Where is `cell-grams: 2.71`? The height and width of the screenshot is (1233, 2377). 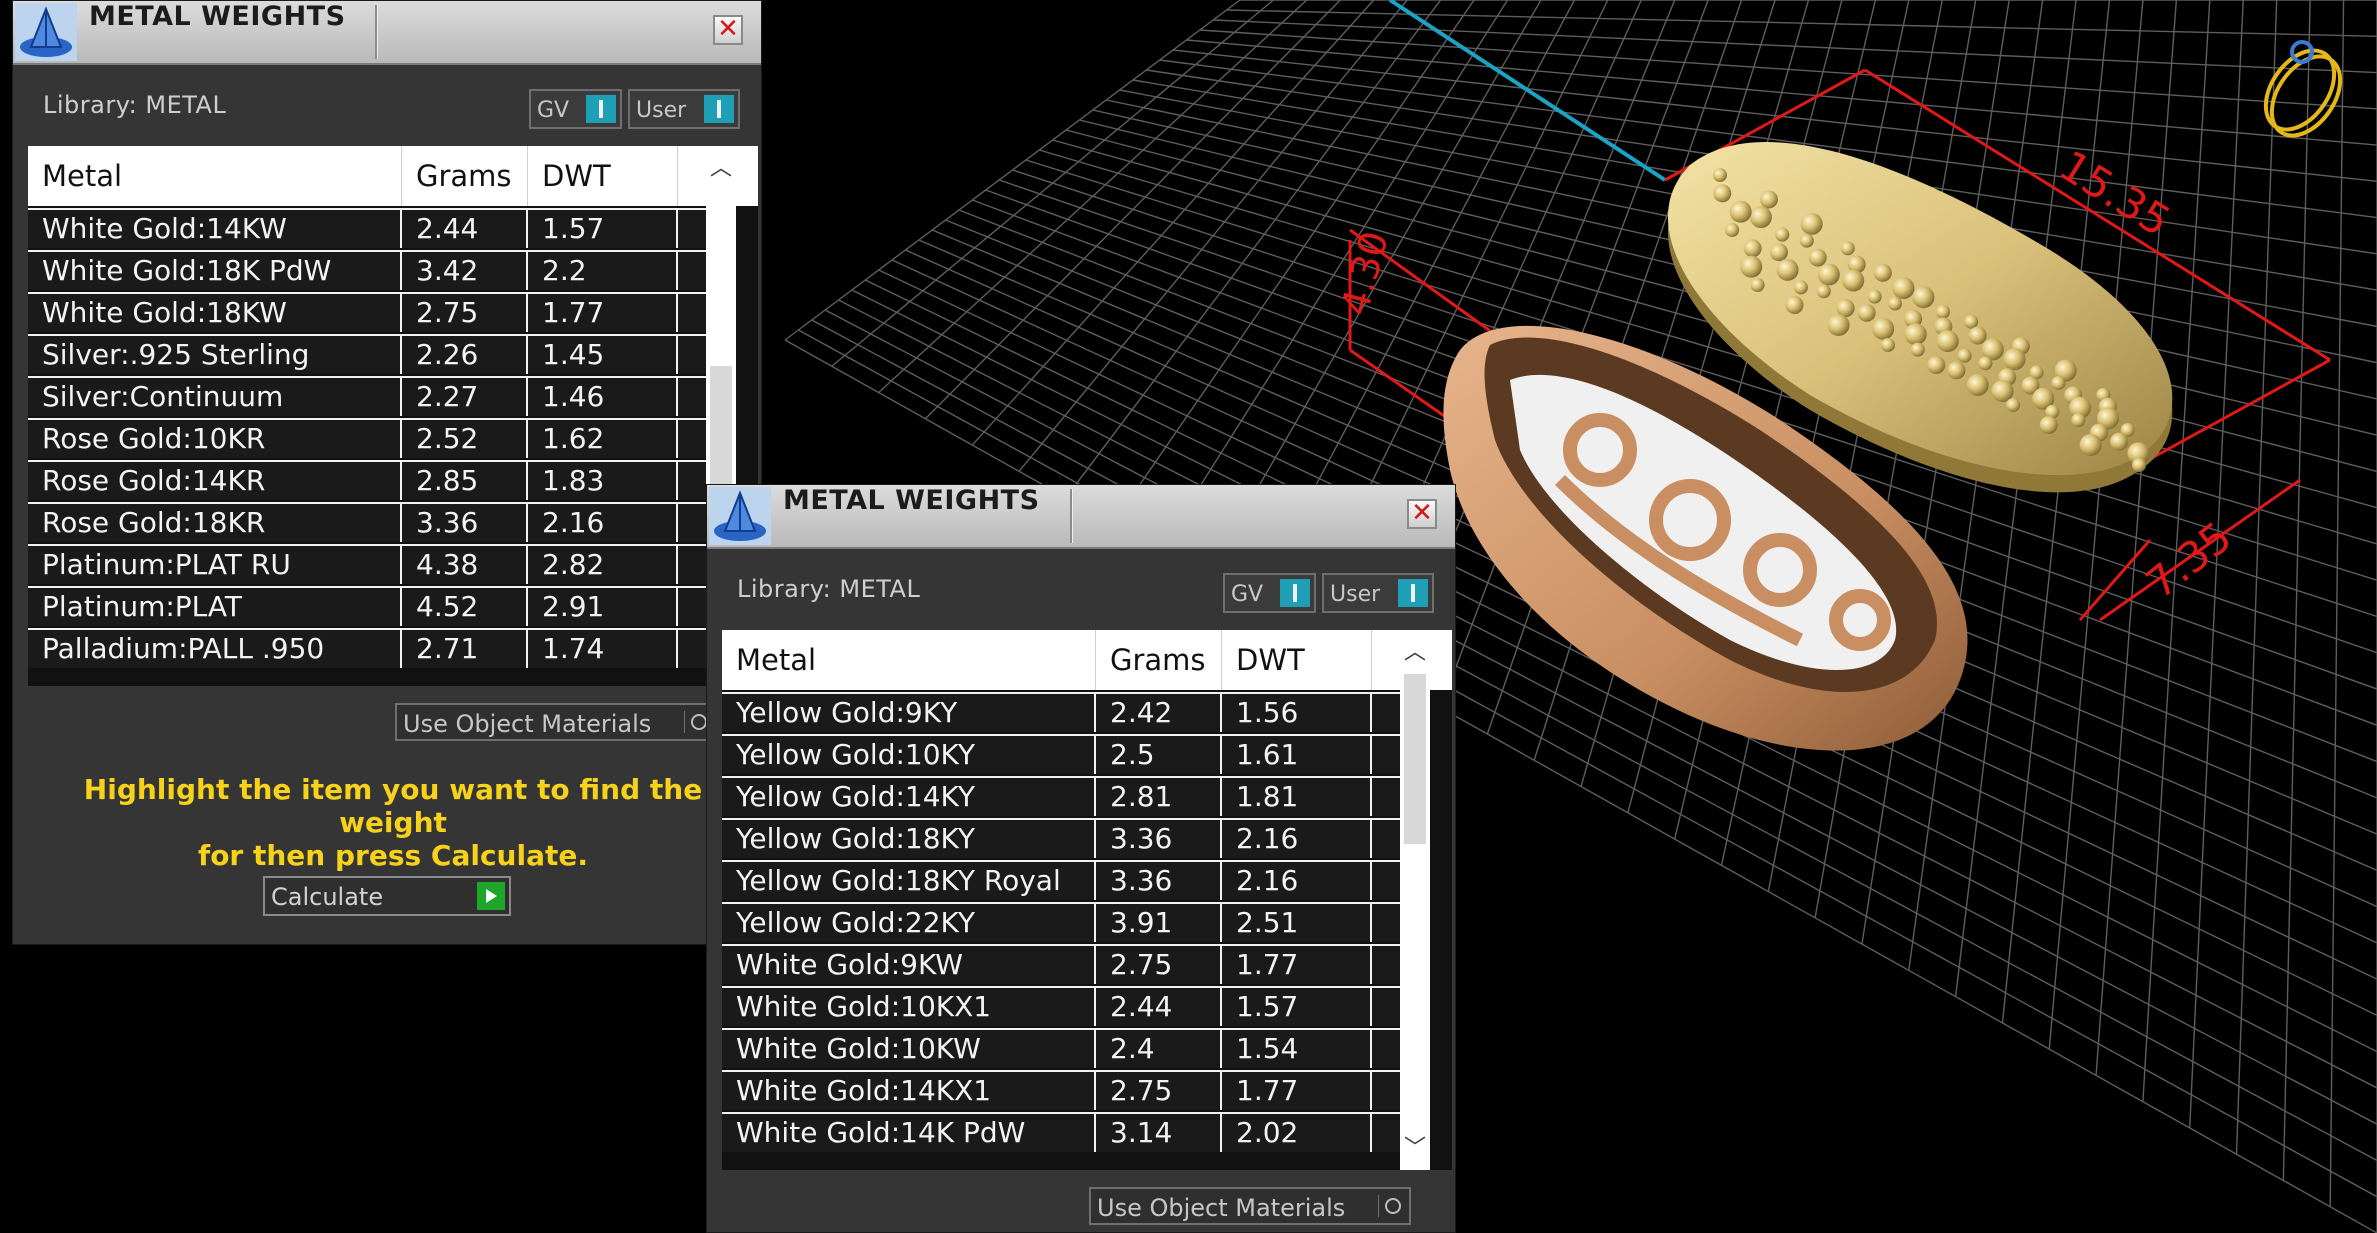
cell-grams: 2.71 is located at coordinates (465, 649).